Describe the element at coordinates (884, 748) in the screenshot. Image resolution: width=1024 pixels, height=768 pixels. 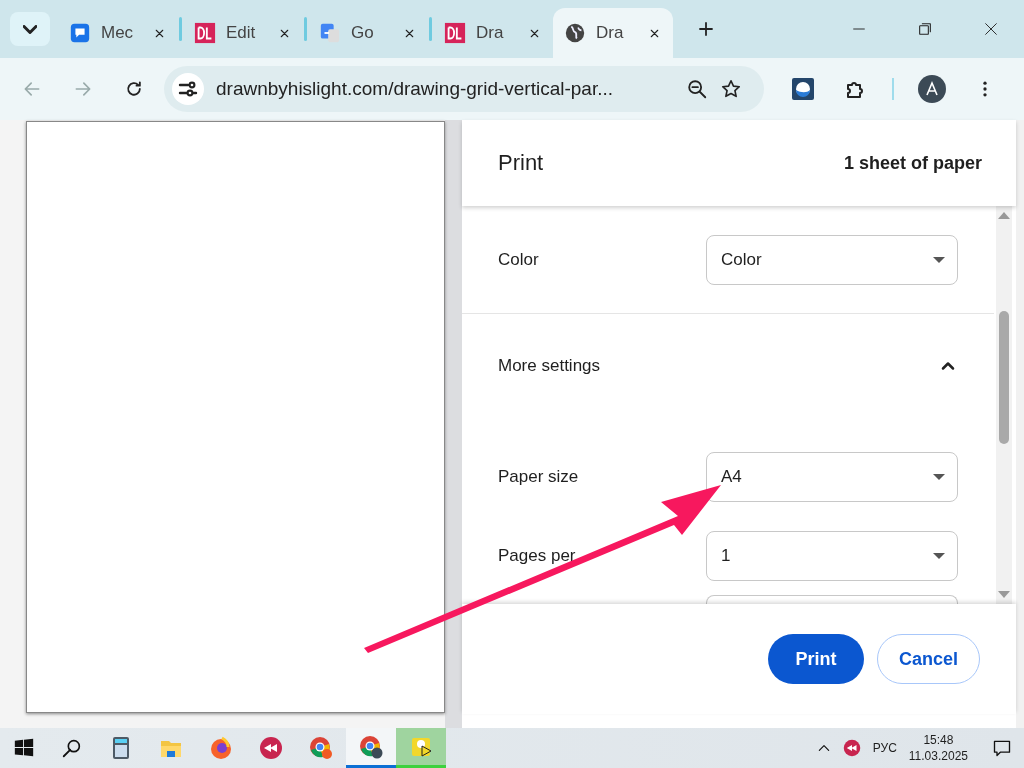
I see `language-indicator: РУС` at that location.